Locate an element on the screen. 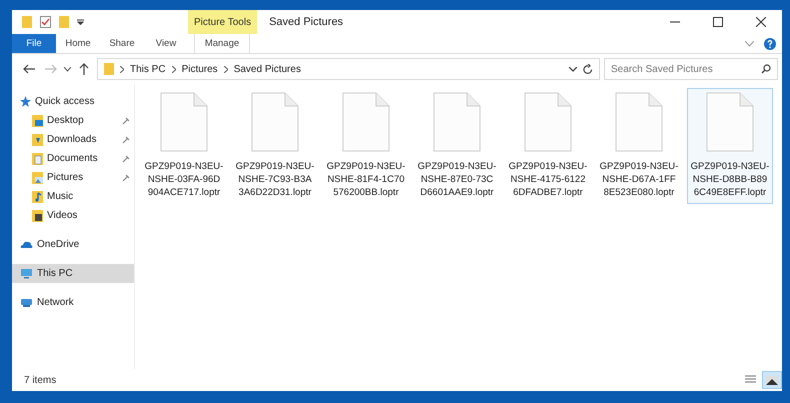 The image size is (790, 403). file-item: GPZ9P019-N3EU- NSHE-81F4-1C70 576200BB.loptr is located at coordinates (366, 146).